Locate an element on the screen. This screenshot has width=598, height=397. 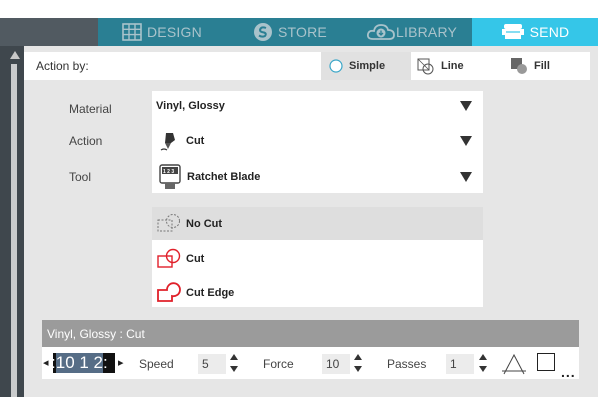
fill-mode-icon is located at coordinates (519, 66).